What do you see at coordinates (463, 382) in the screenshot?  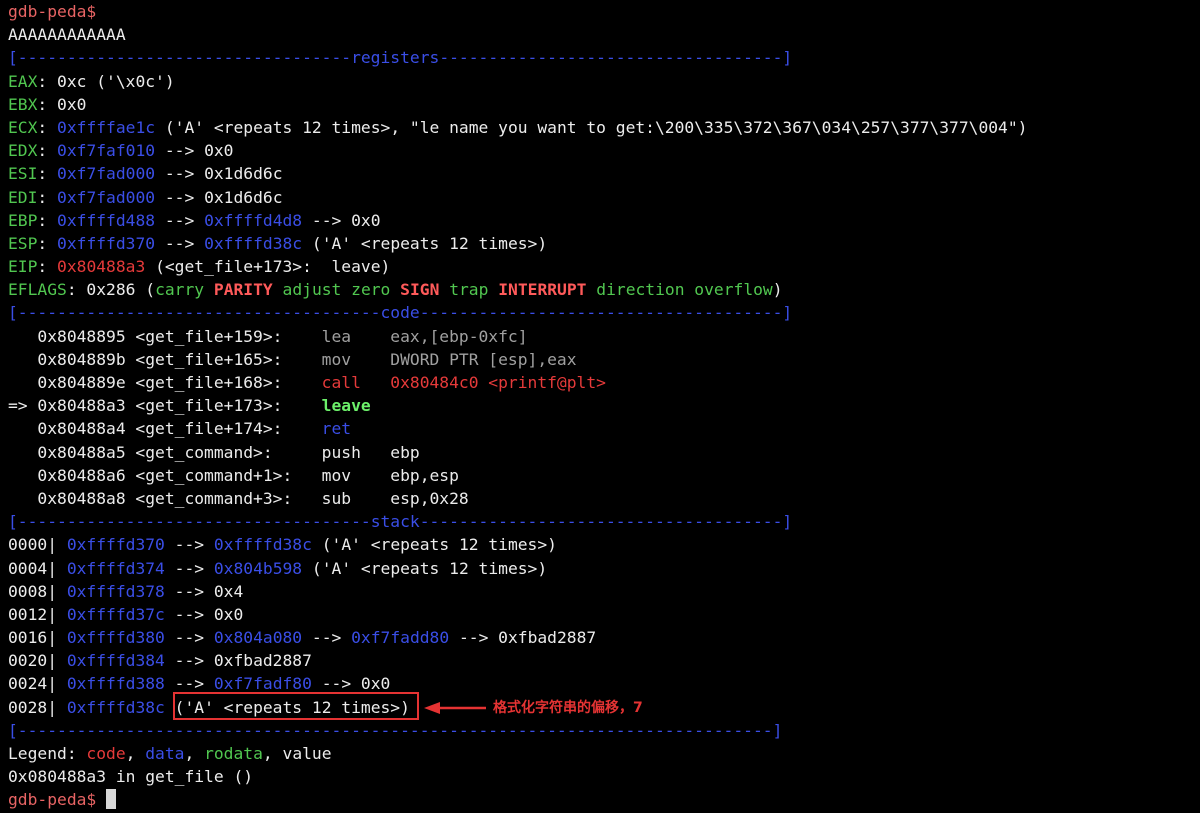 I see `text-segment: call 0x80484c0 <printf@plt>` at bounding box center [463, 382].